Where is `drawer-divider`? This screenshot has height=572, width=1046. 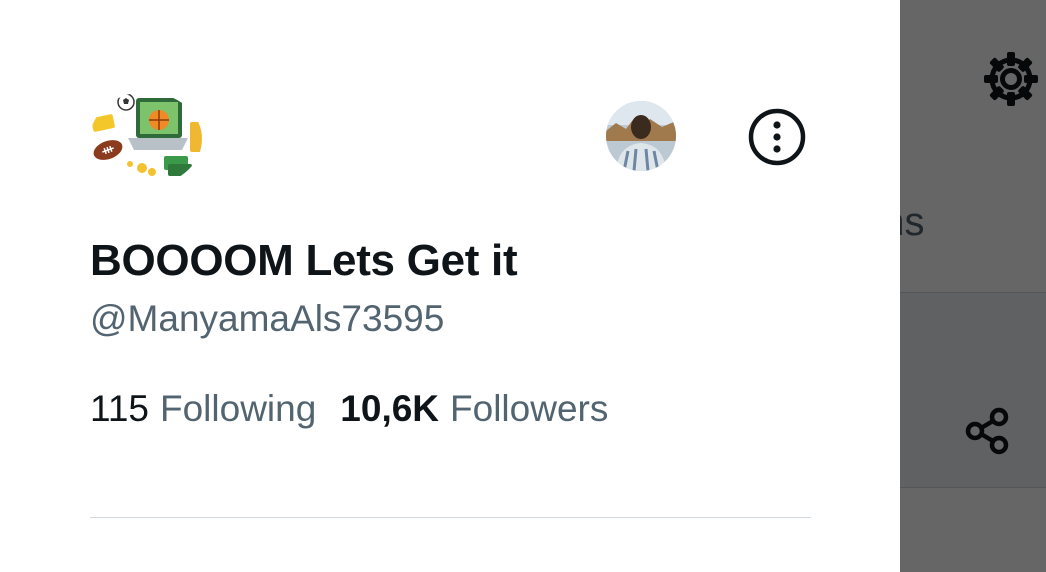
drawer-divider is located at coordinates (450, 517).